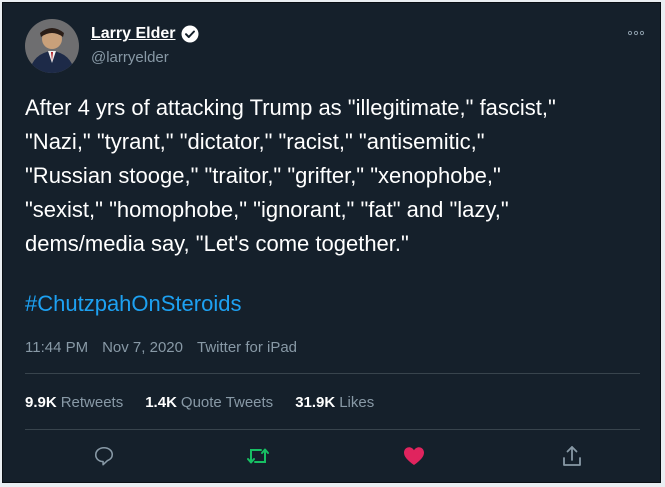  I want to click on retweets-count: 9.9K, so click(41, 402).